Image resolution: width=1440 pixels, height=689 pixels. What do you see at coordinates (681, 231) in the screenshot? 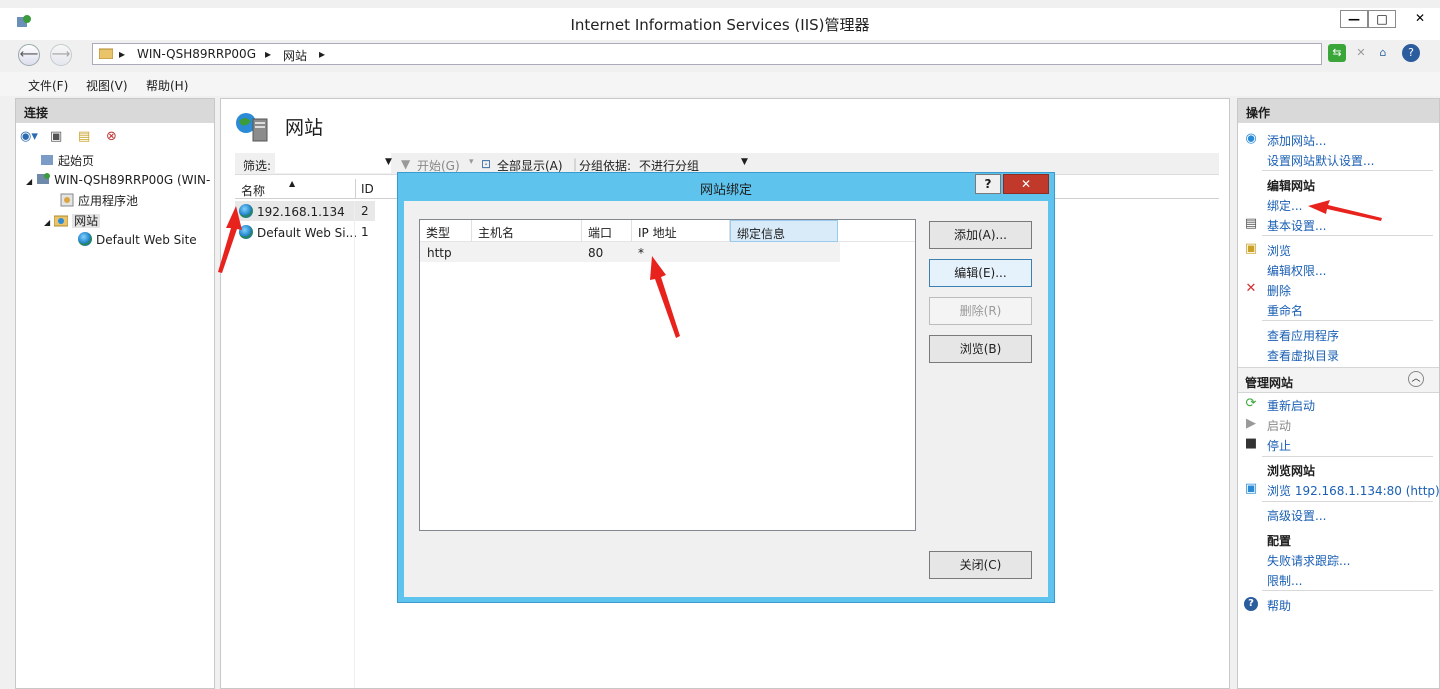
I see `col-ip-address: IP 地址` at bounding box center [681, 231].